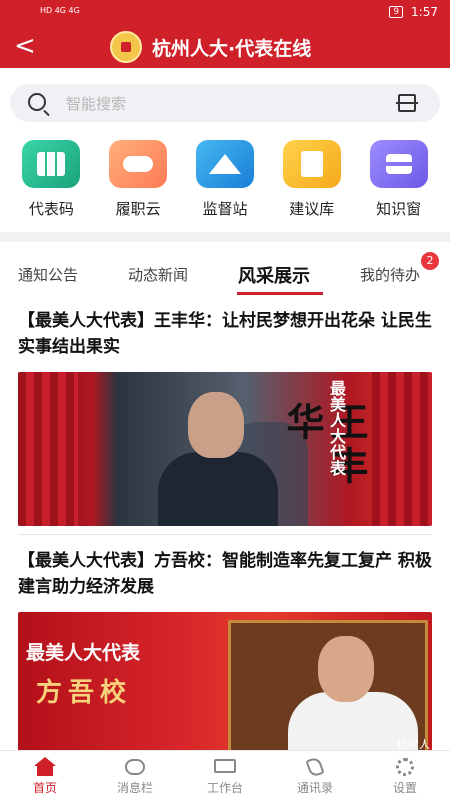 This screenshot has width=450, height=800. Describe the element at coordinates (280, 293) in the screenshot. I see `active-tab-indicator` at that location.